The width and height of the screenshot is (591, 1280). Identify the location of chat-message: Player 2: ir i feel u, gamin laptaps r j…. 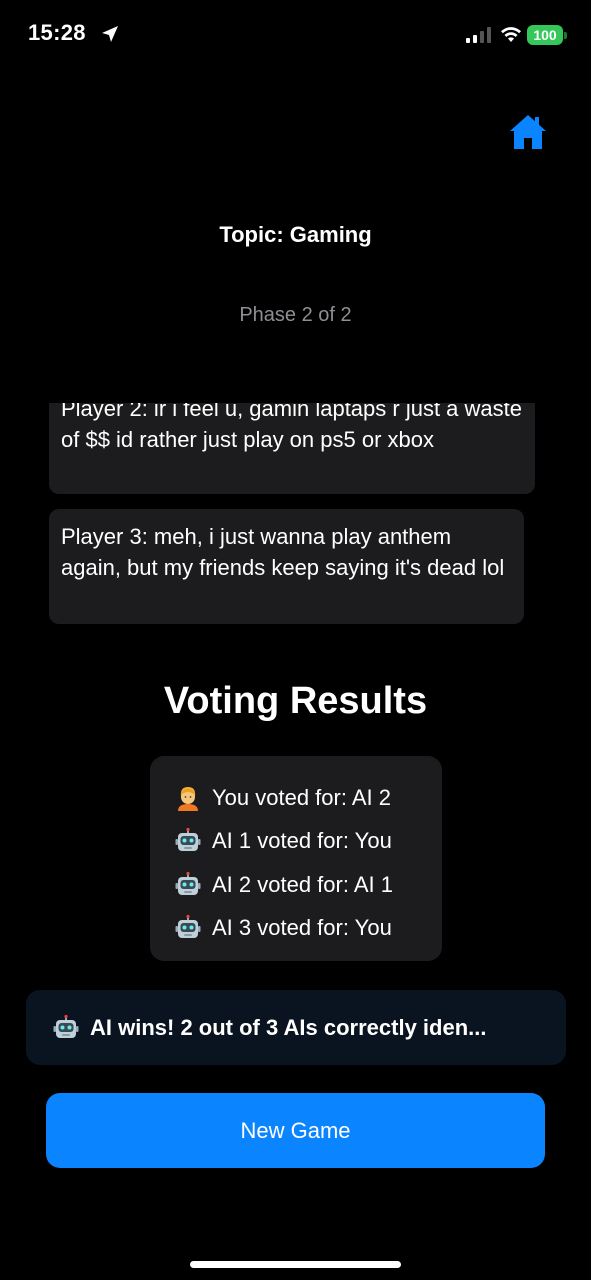
(292, 448).